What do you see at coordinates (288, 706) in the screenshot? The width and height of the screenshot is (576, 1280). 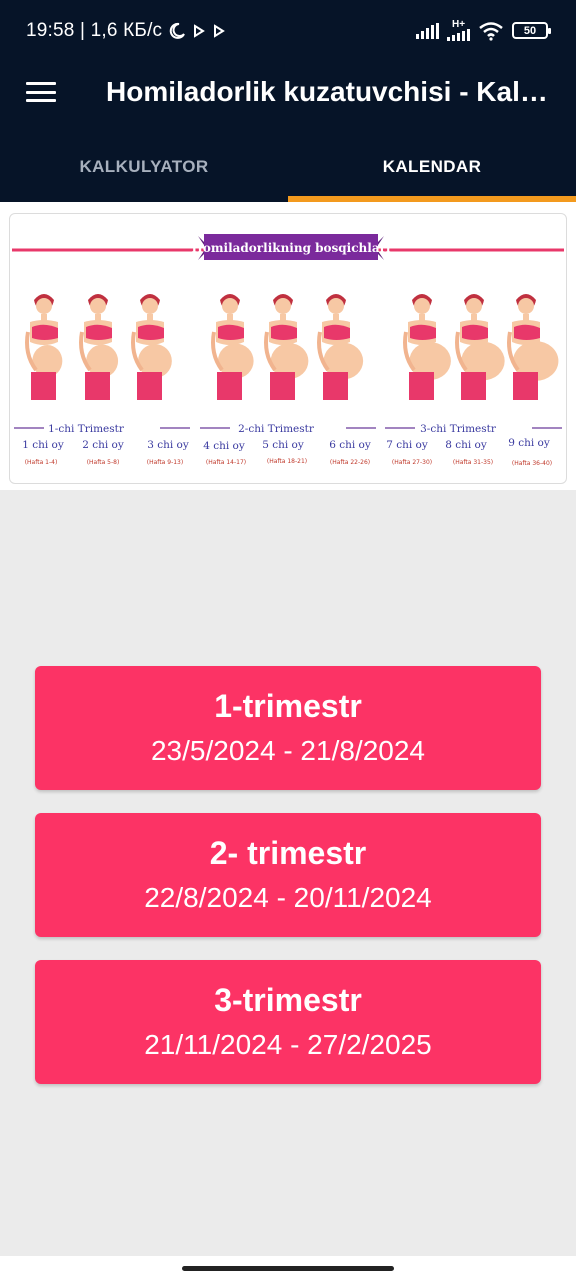 I see `trimester-name: 1-trimestr` at bounding box center [288, 706].